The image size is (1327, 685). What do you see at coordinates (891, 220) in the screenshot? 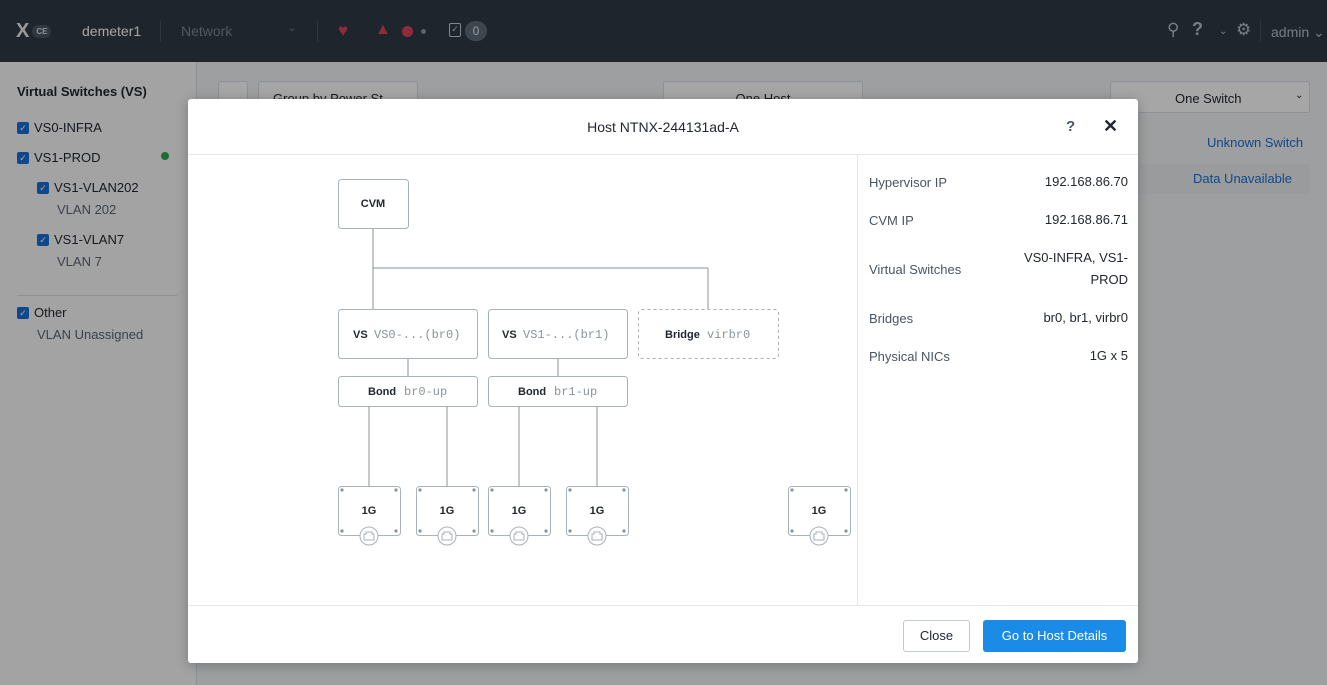
I see `prop-label-cvm-ip: CVM IP` at bounding box center [891, 220].